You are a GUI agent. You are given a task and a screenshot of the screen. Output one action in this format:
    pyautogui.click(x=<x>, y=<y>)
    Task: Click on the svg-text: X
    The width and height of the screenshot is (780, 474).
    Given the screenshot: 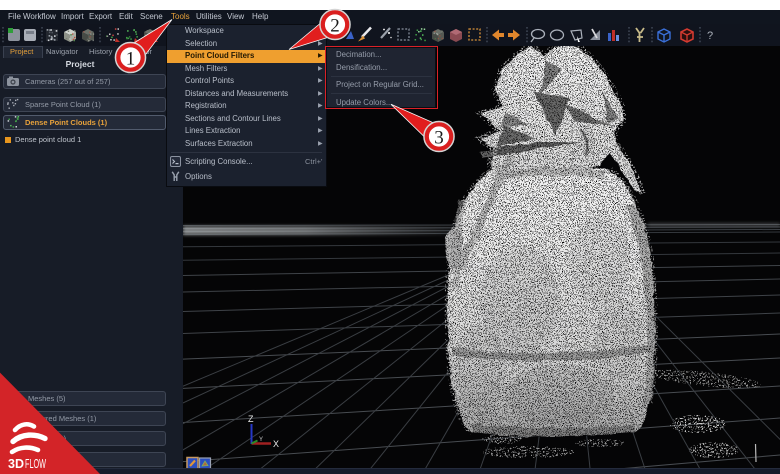 What is the action you would take?
    pyautogui.click(x=276, y=444)
    